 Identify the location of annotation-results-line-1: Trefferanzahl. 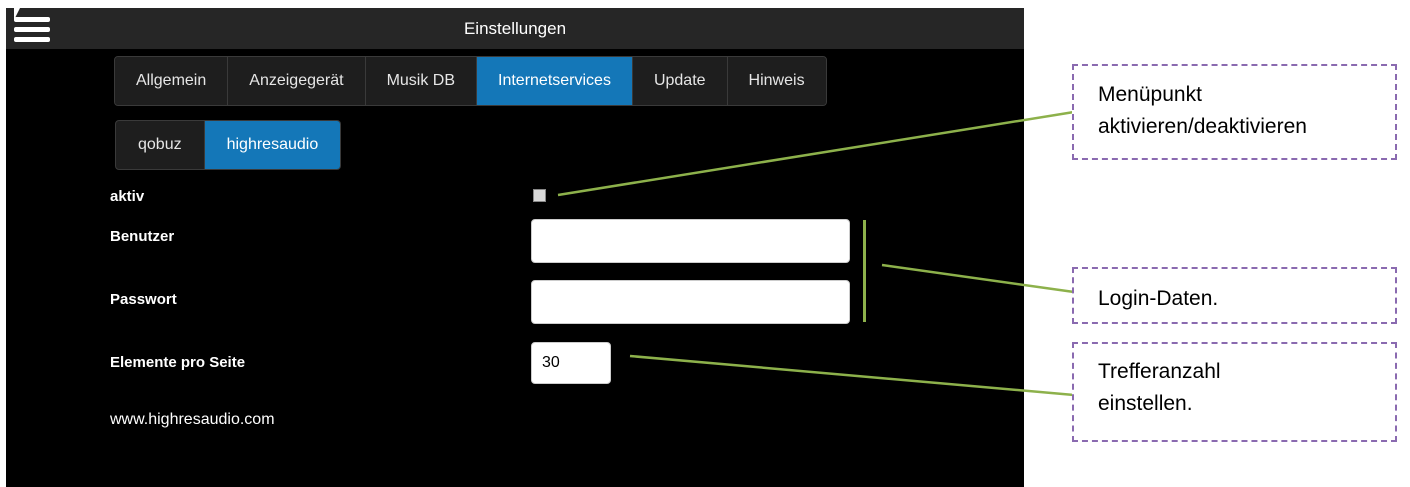
(1159, 371).